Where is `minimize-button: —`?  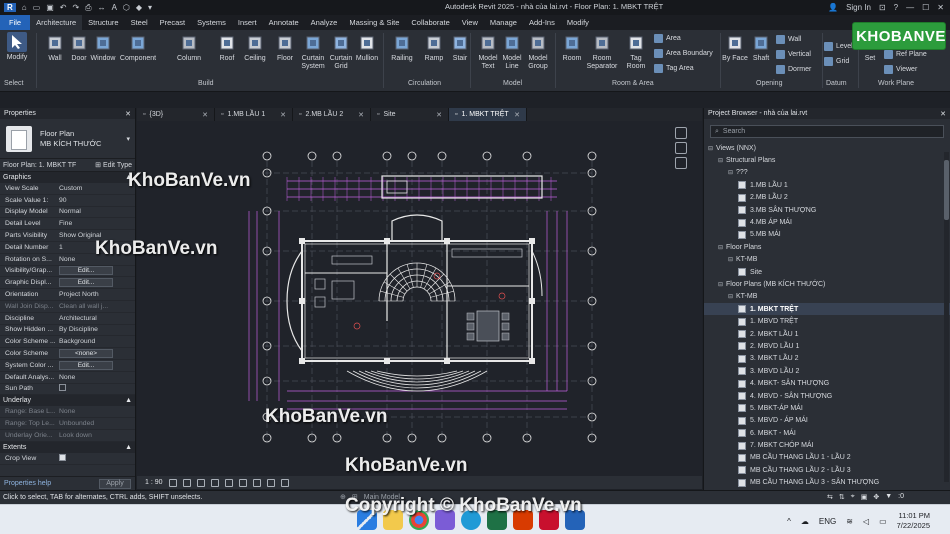 minimize-button: — is located at coordinates (910, 7).